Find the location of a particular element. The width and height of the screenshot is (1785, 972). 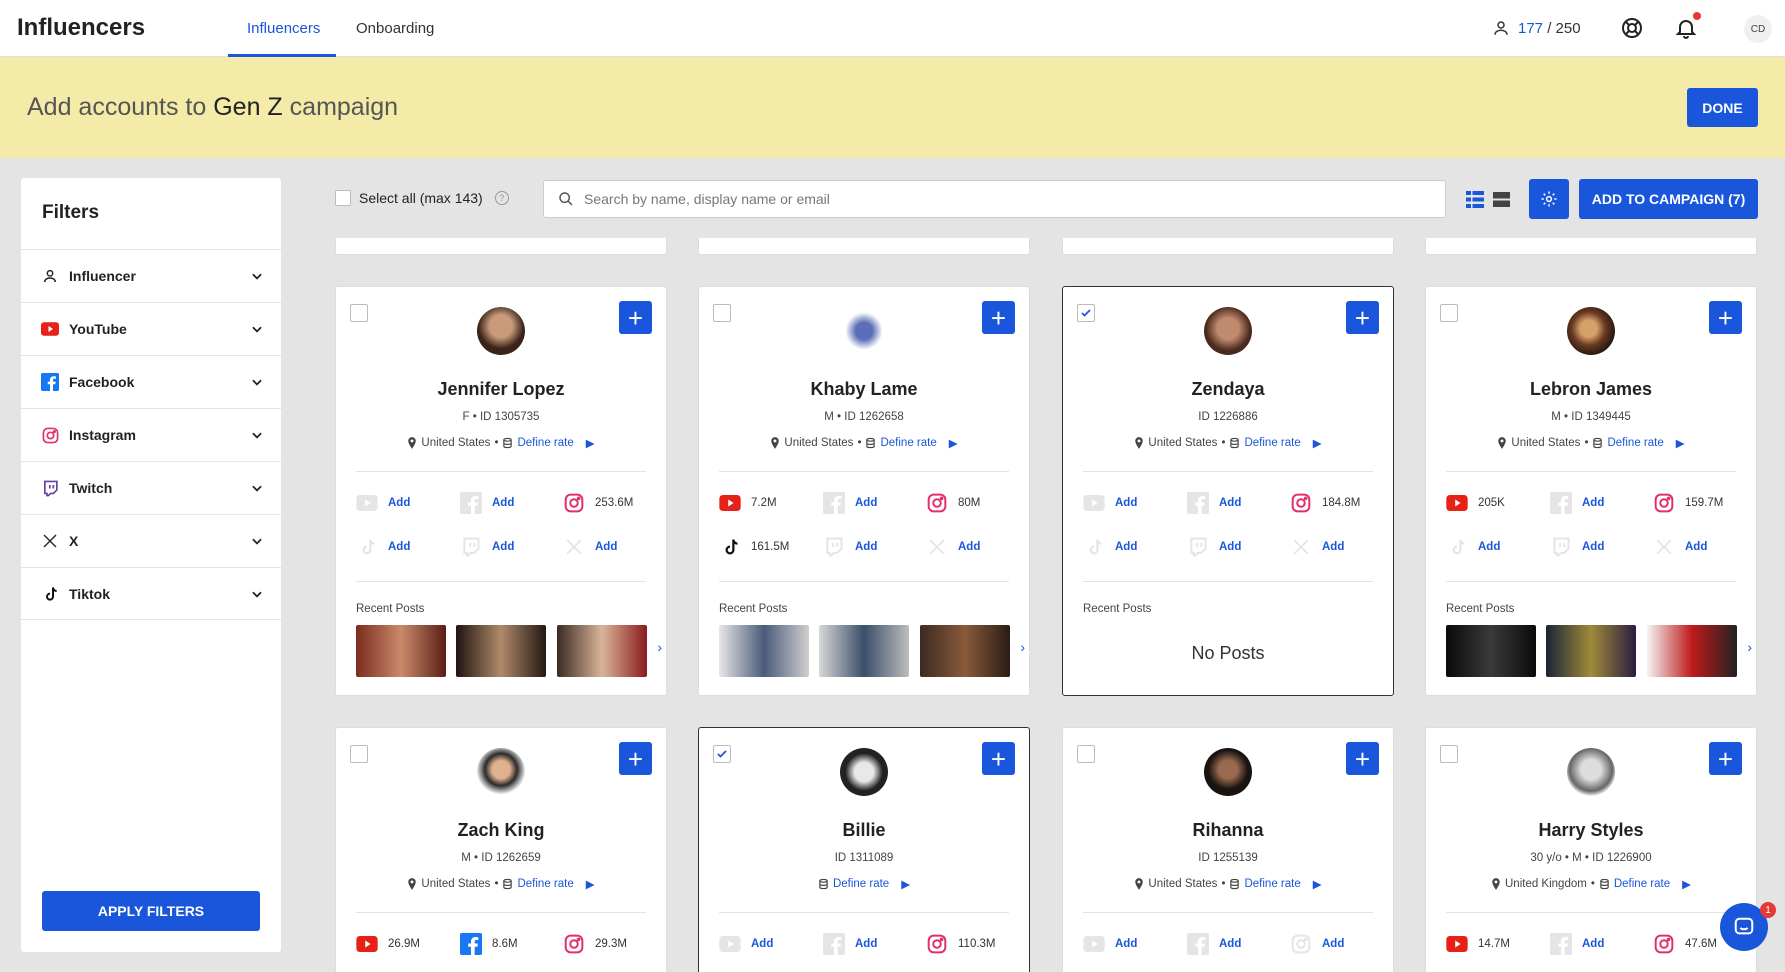

filter-facebook: Facebook is located at coordinates (151, 381).